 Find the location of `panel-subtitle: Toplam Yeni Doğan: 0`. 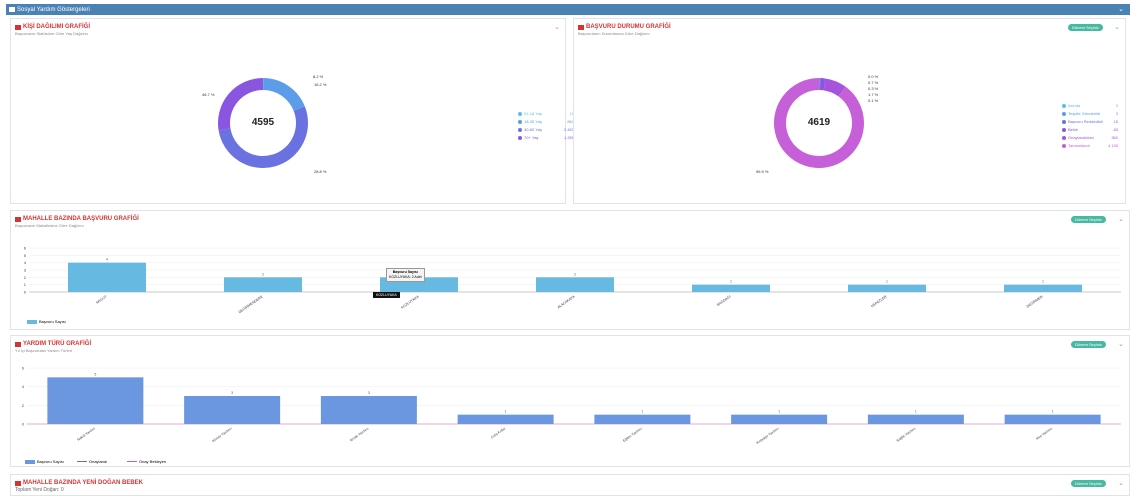

panel-subtitle: Toplam Yeni Doğan: 0 is located at coordinates (39, 490).